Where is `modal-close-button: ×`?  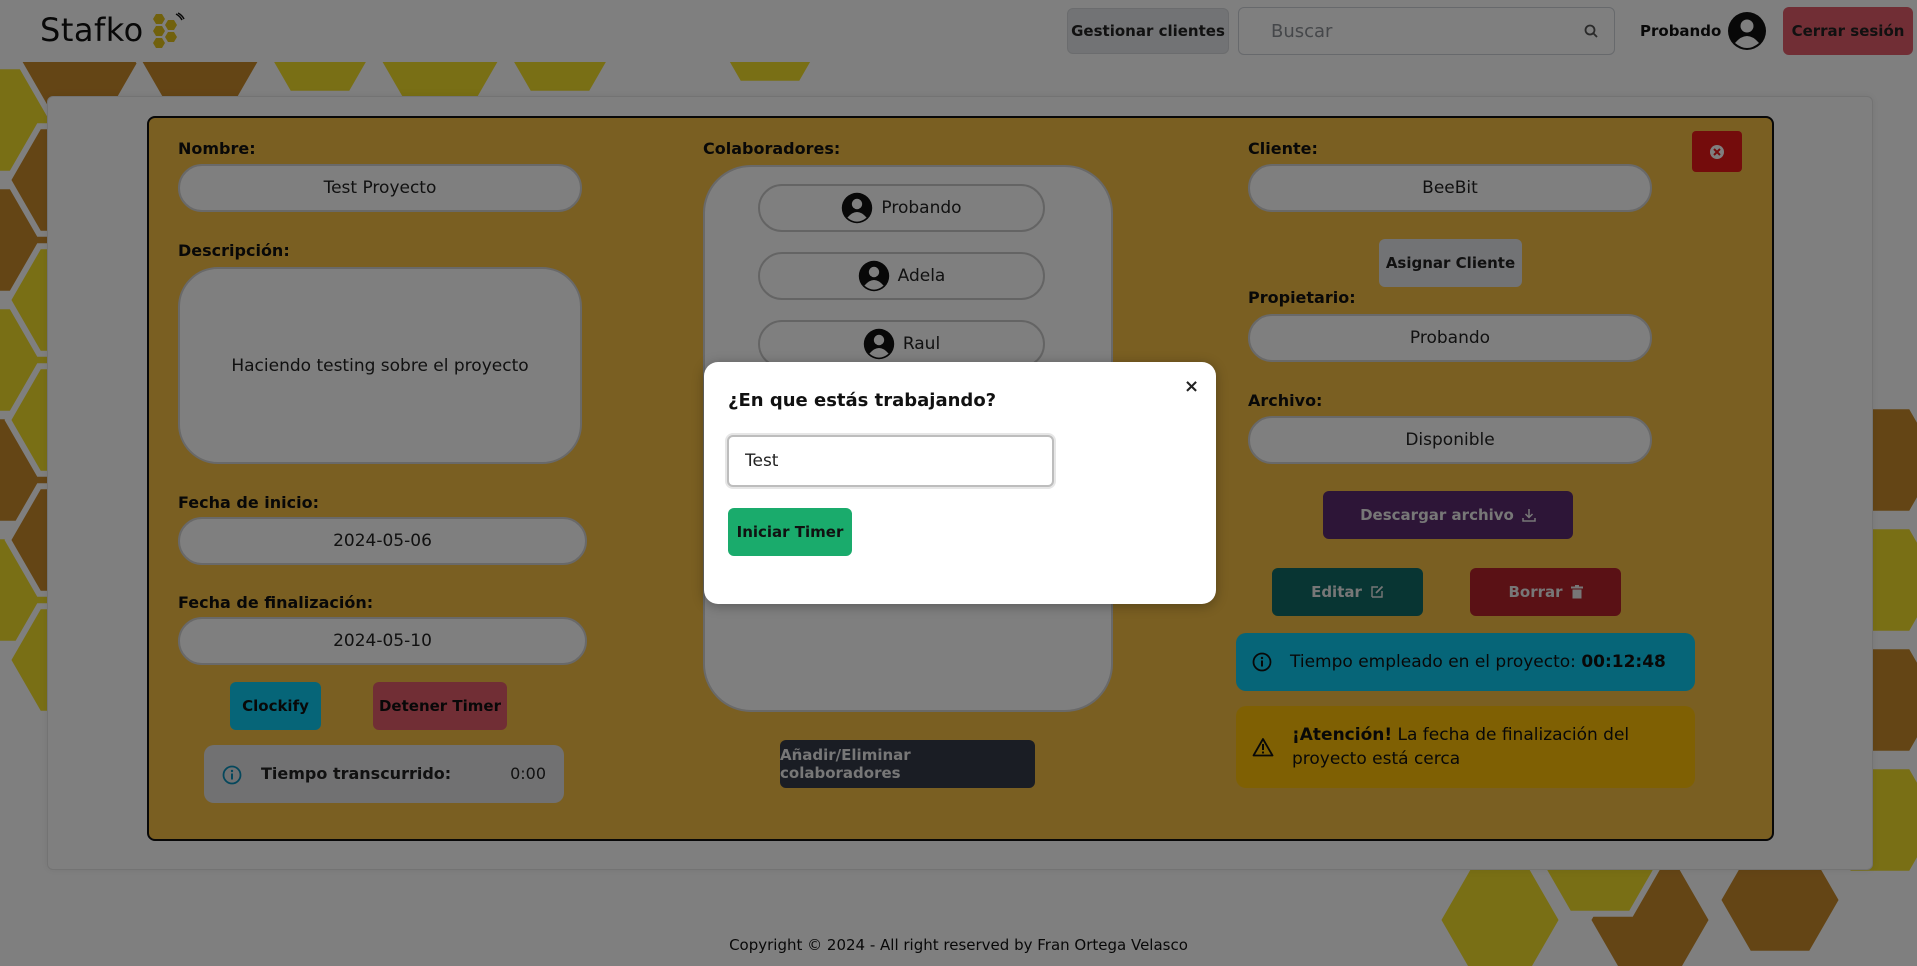
modal-close-button: × is located at coordinates (1191, 386).